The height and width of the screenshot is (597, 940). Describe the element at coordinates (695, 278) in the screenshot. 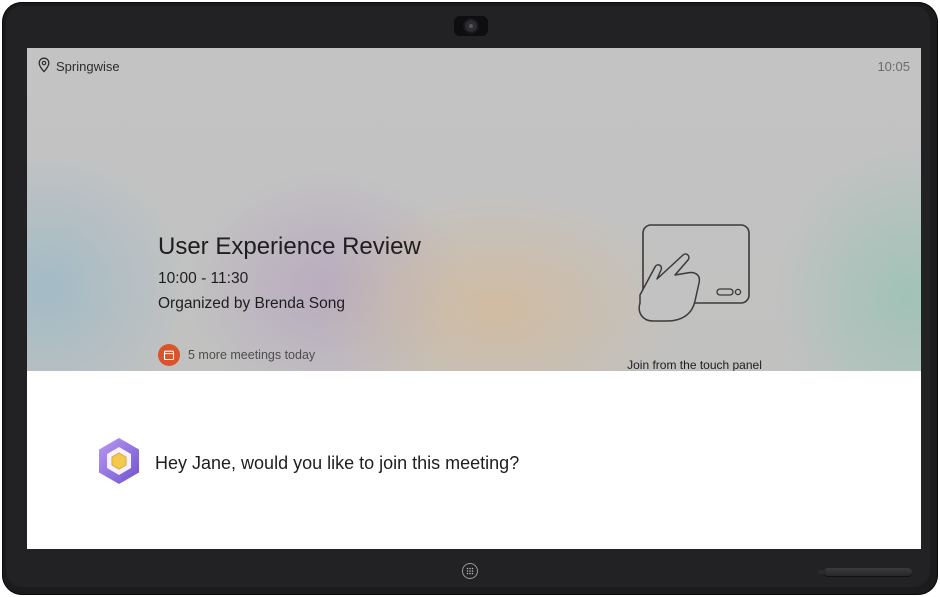

I see `touch-panel-icon` at that location.